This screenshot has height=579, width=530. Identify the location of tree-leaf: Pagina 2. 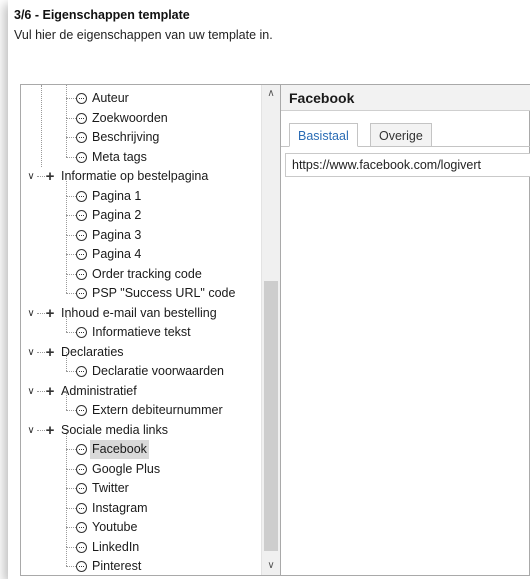
(141, 210).